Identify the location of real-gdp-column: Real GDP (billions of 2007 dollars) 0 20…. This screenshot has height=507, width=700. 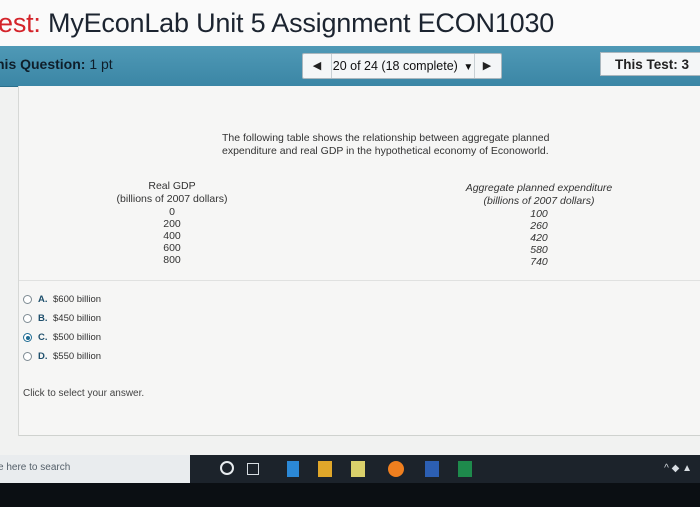
(172, 223).